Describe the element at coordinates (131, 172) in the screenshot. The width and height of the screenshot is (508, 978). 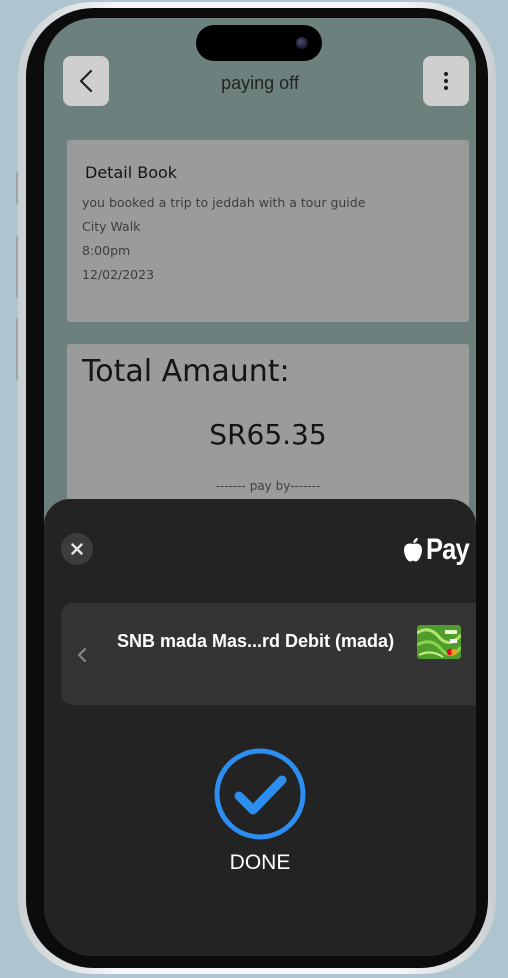
I see `detail-title: Detail Book` at that location.